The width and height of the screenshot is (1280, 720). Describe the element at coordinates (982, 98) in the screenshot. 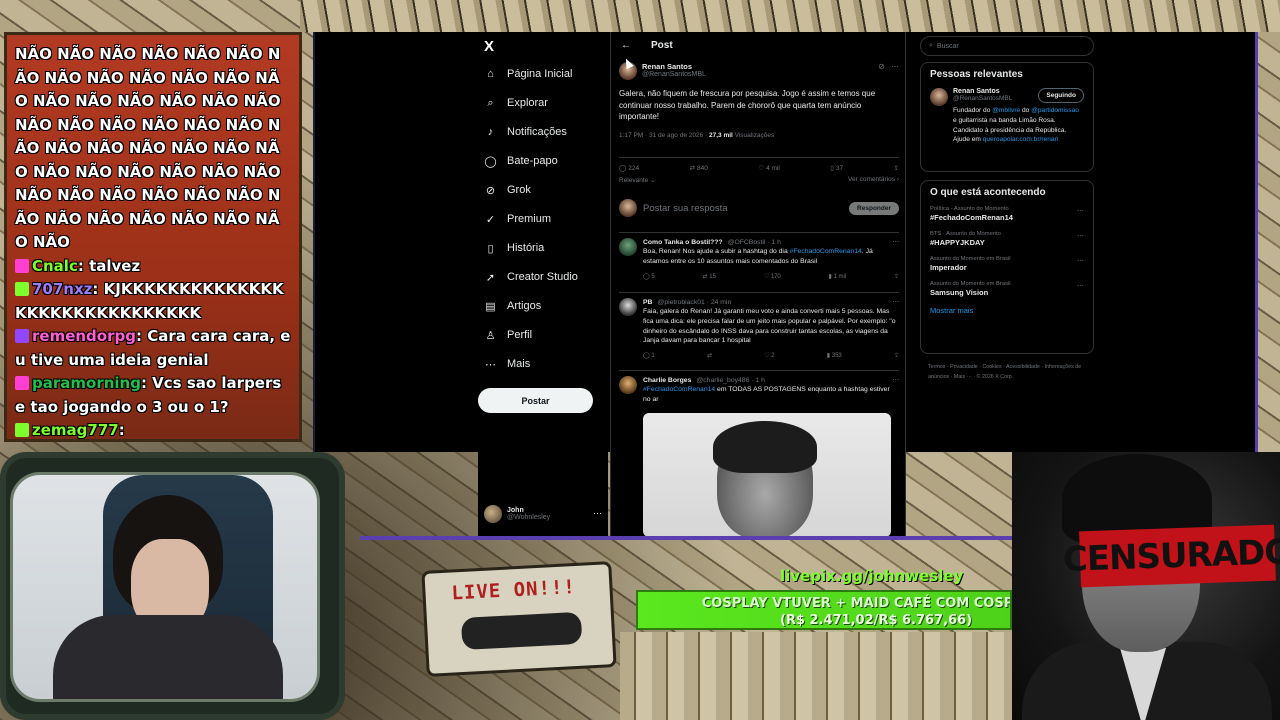

I see `person-handle: @RenanSantosMBL` at that location.